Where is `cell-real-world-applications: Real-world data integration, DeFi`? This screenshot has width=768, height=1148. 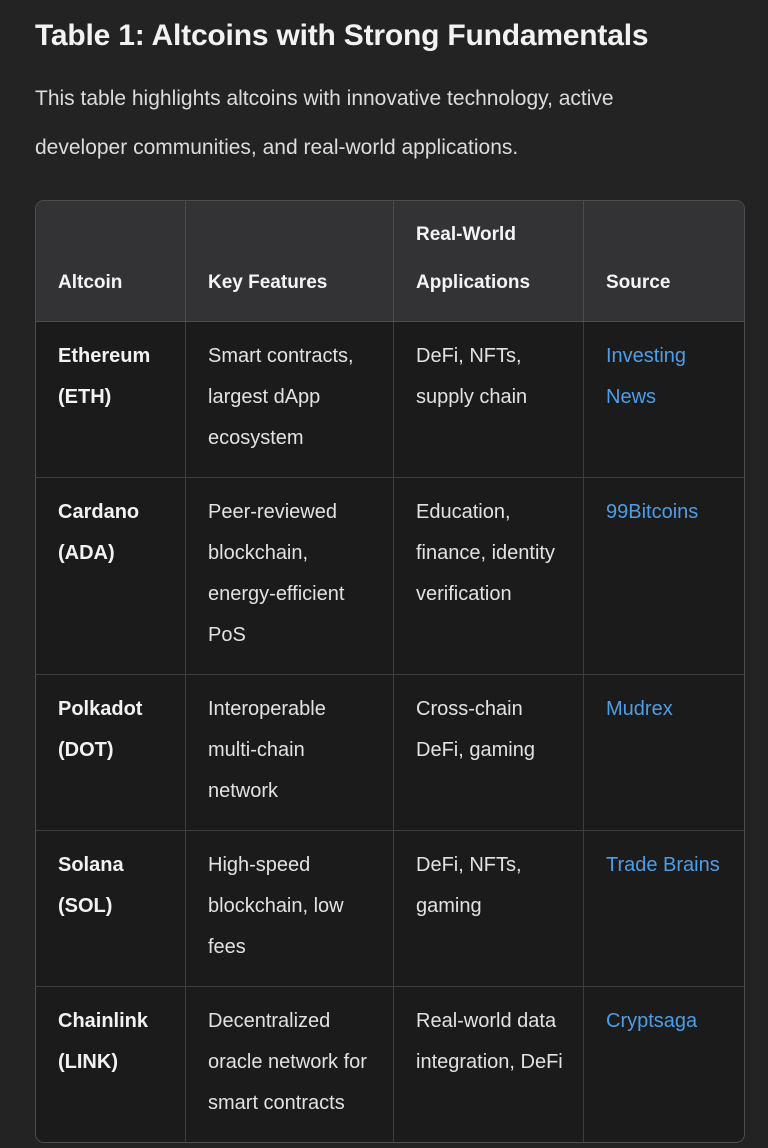 cell-real-world-applications: Real-world data integration, DeFi is located at coordinates (489, 1064).